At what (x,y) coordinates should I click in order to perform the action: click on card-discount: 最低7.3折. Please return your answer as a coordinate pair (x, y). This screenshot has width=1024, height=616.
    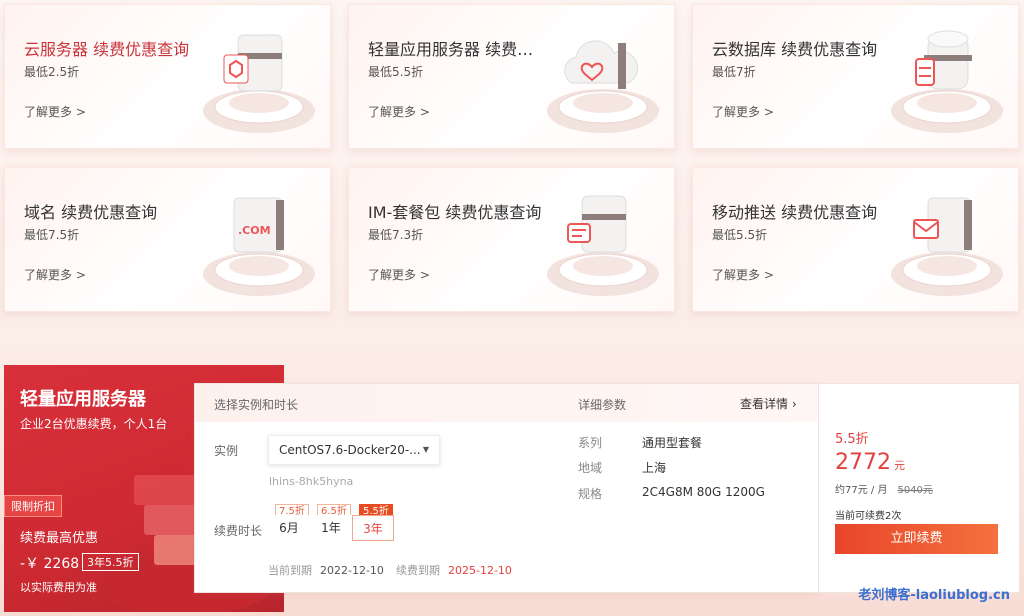
    Looking at the image, I should click on (396, 235).